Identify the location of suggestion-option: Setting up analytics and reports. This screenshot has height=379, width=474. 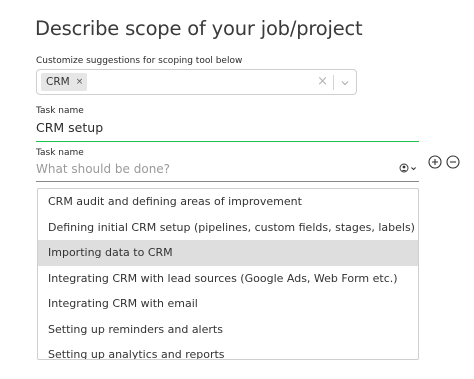
(228, 350).